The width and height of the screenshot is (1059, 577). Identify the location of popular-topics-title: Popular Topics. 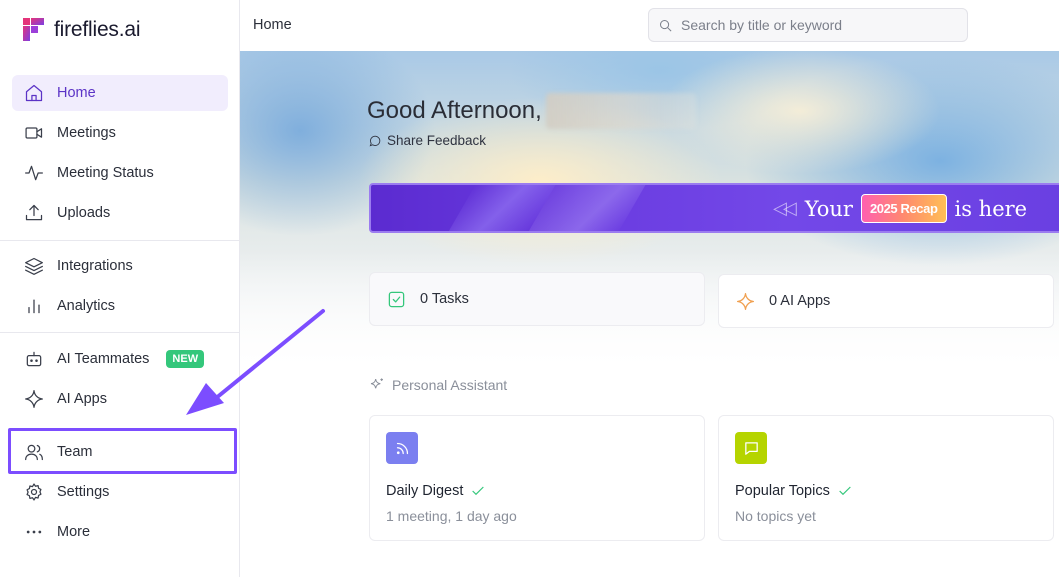
(782, 491).